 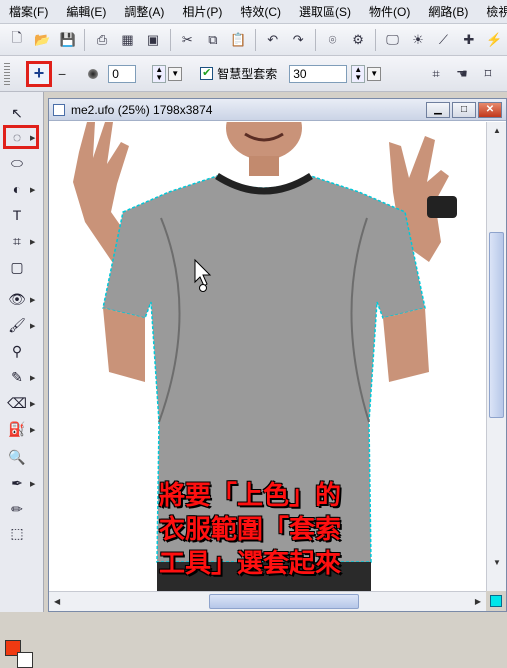 What do you see at coordinates (496, 601) in the screenshot?
I see `navigator-icon` at bounding box center [496, 601].